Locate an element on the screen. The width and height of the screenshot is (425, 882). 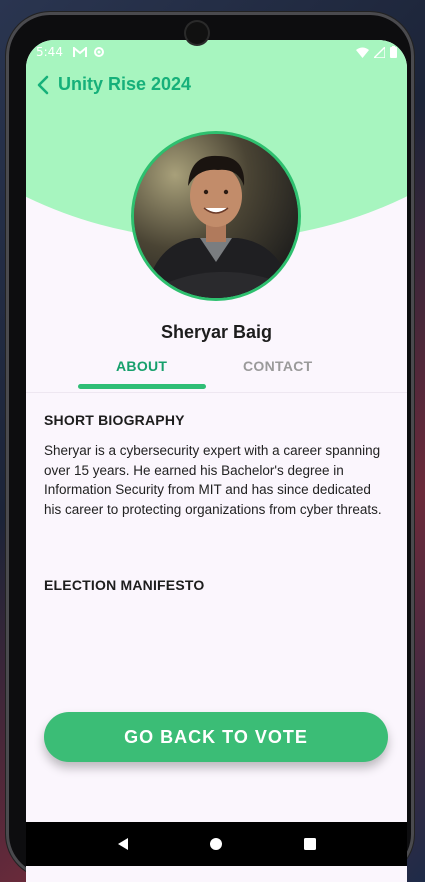
signal-icon is located at coordinates (379, 52).